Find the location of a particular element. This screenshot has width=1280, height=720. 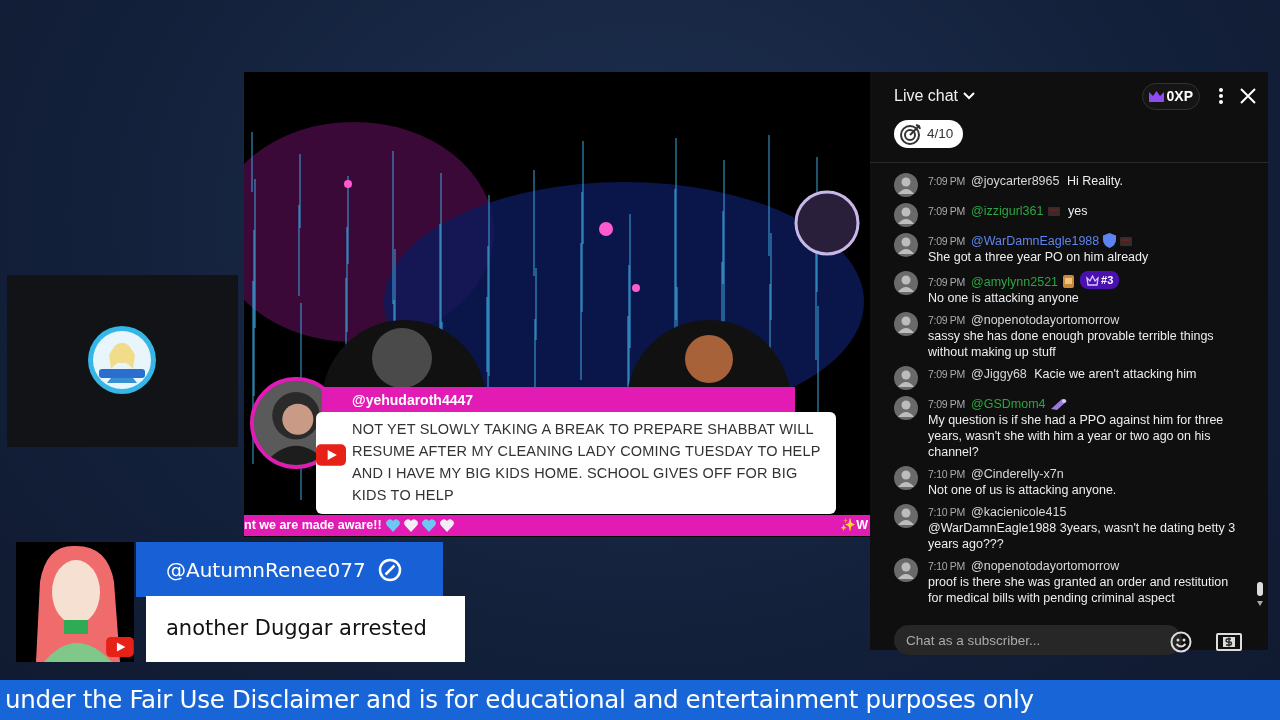

message-text: Hi Reality. is located at coordinates (1094, 181).